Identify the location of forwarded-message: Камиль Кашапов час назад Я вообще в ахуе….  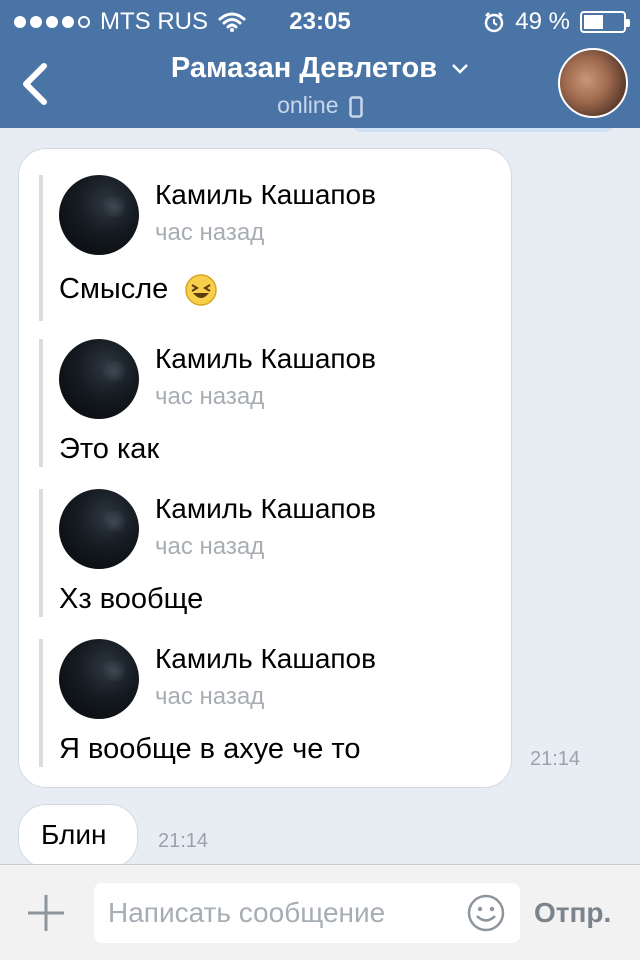
(259, 703).